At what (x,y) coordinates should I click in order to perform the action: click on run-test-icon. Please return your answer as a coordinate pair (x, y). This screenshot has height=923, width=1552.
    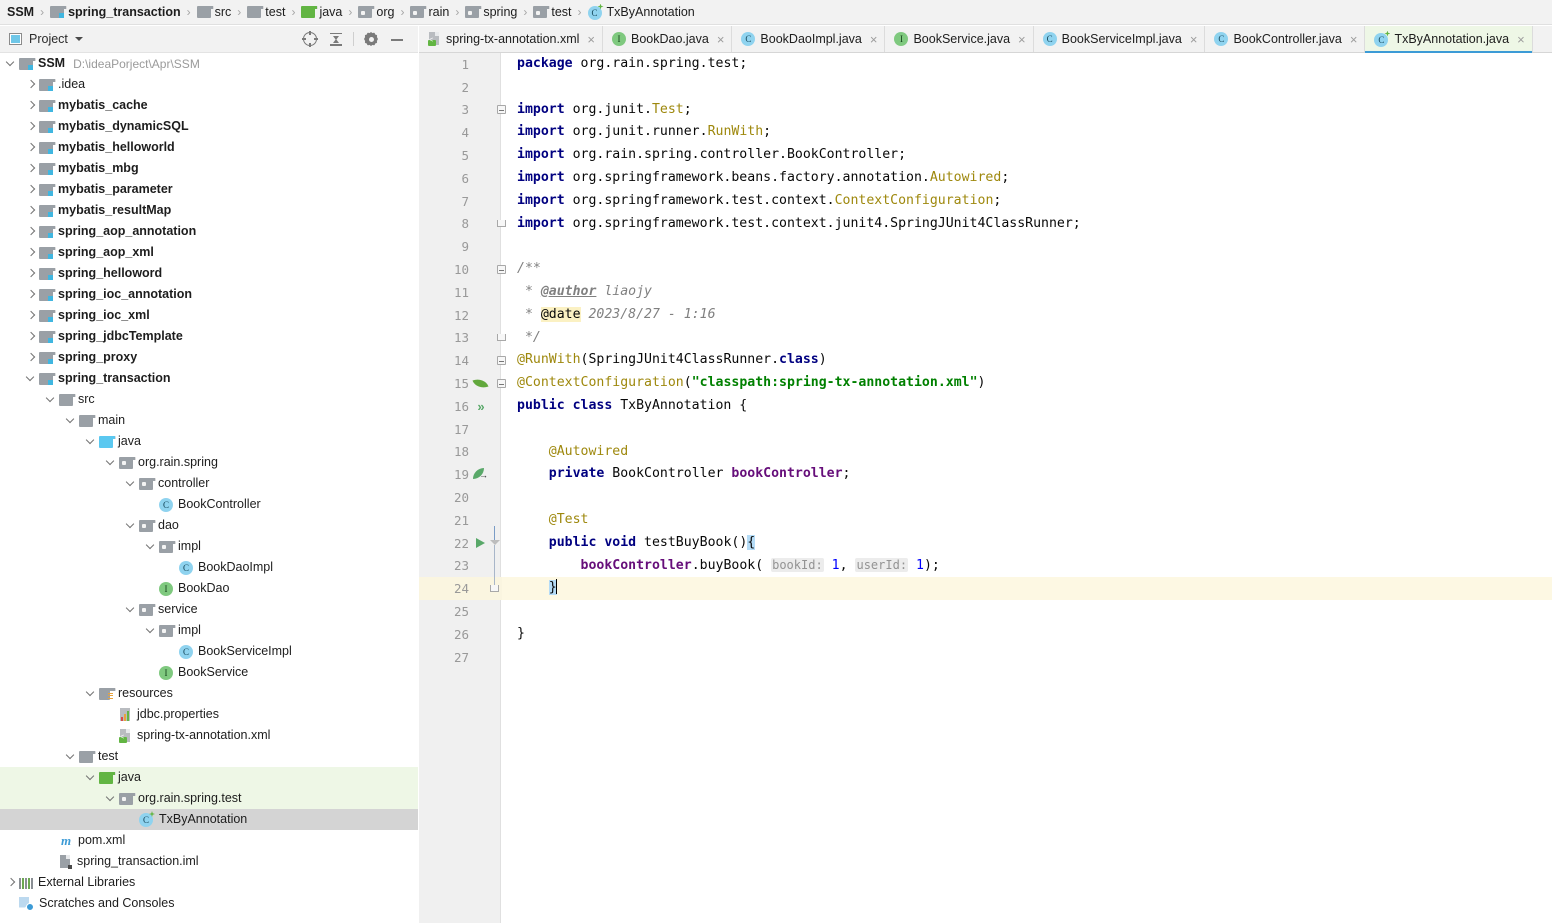
    Looking at the image, I should click on (480, 543).